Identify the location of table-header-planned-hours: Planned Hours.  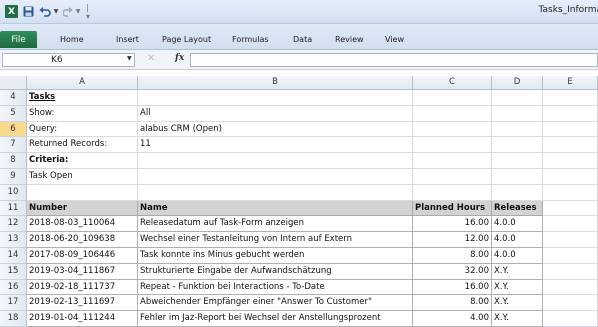
(452, 208).